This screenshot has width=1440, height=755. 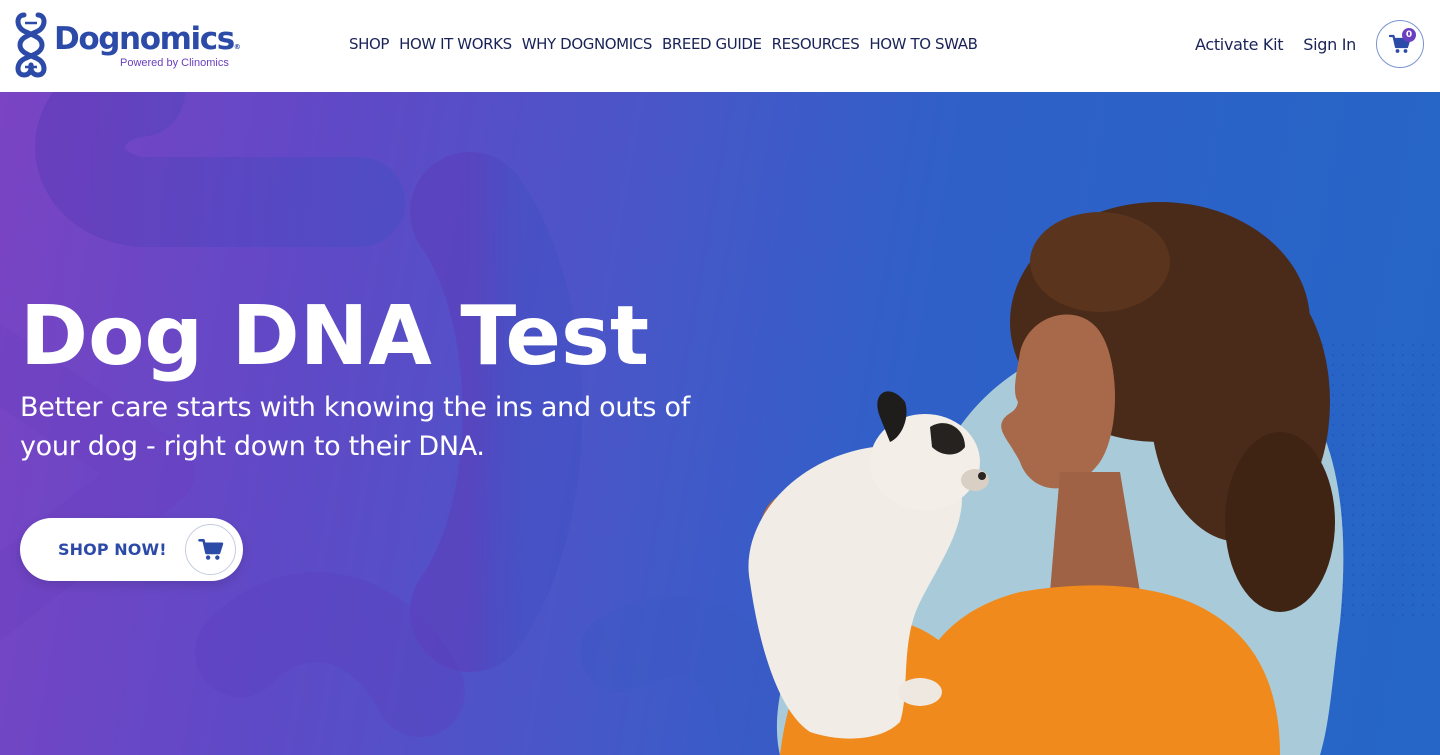 What do you see at coordinates (1400, 44) in the screenshot?
I see `cart-button: 0` at bounding box center [1400, 44].